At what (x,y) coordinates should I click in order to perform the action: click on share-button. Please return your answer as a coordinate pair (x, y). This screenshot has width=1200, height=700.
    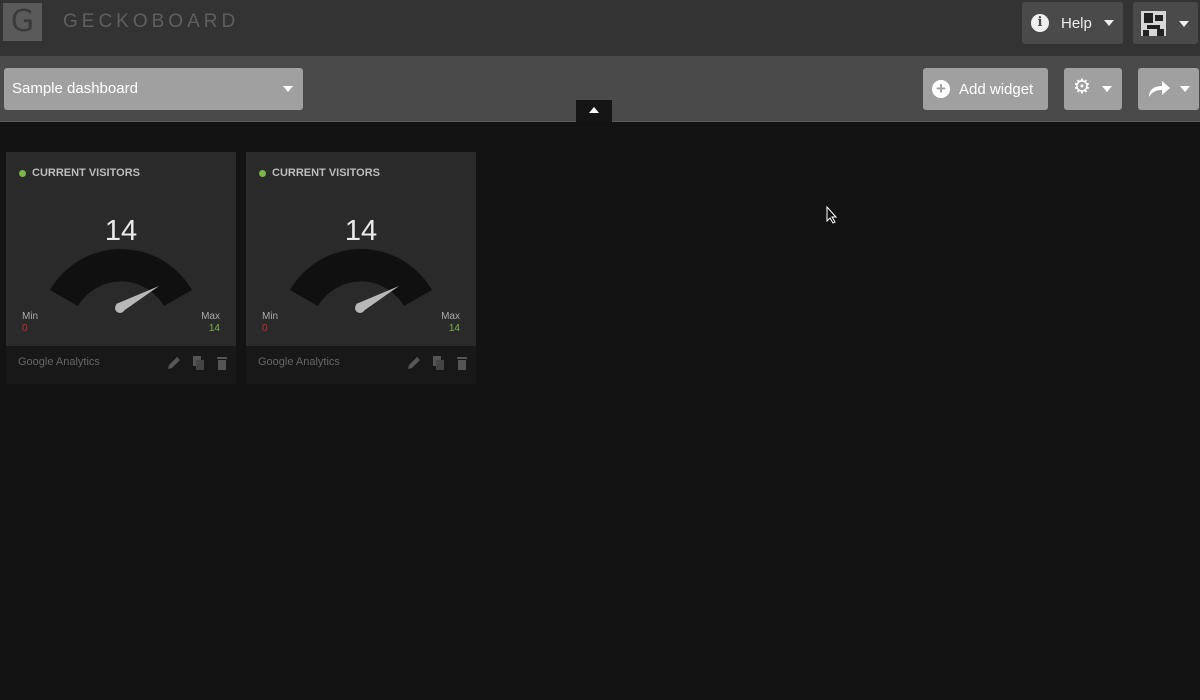
    Looking at the image, I should click on (1168, 89).